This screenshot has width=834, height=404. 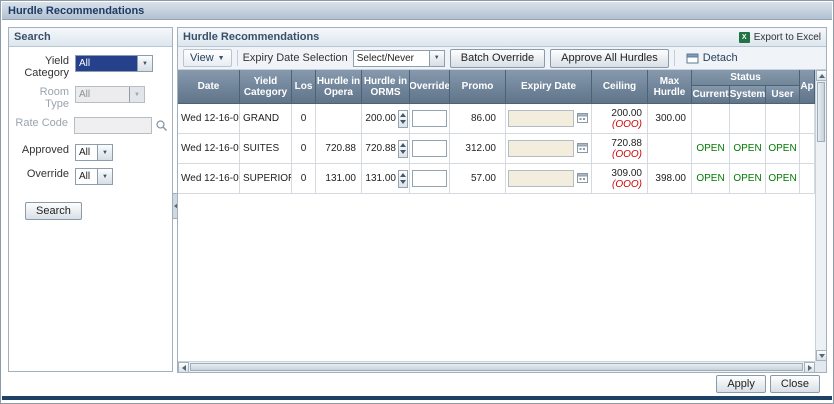 I want to click on scroll-down-button, so click(x=821, y=355).